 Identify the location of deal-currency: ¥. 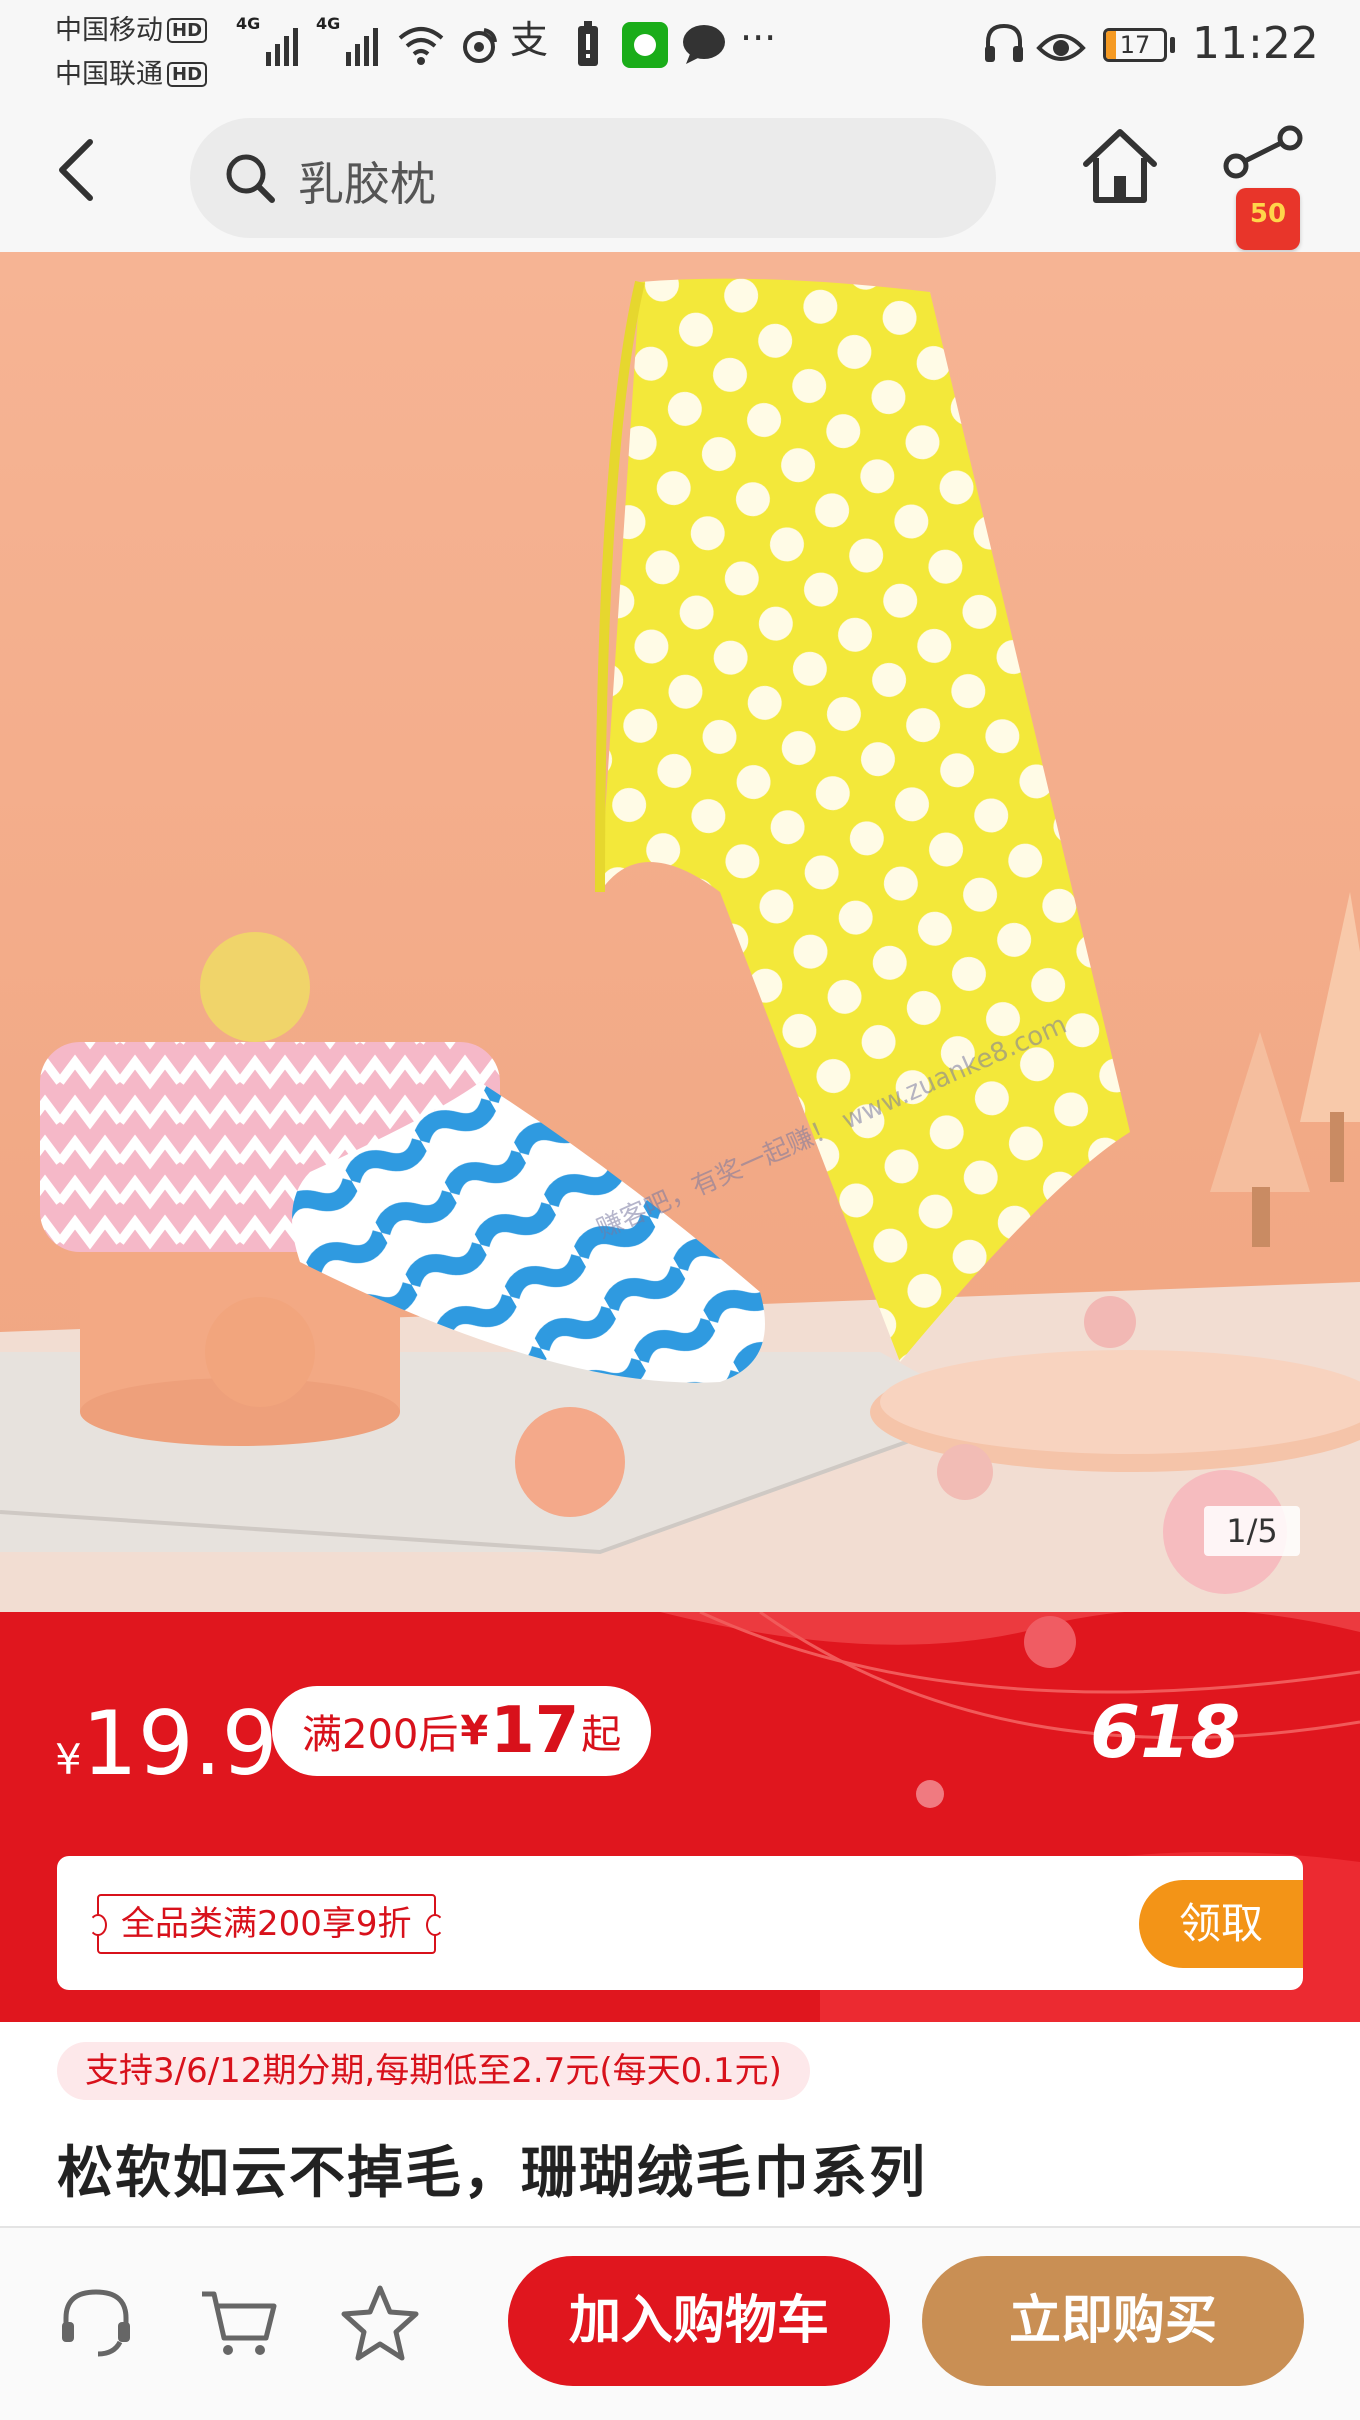
(474, 1731).